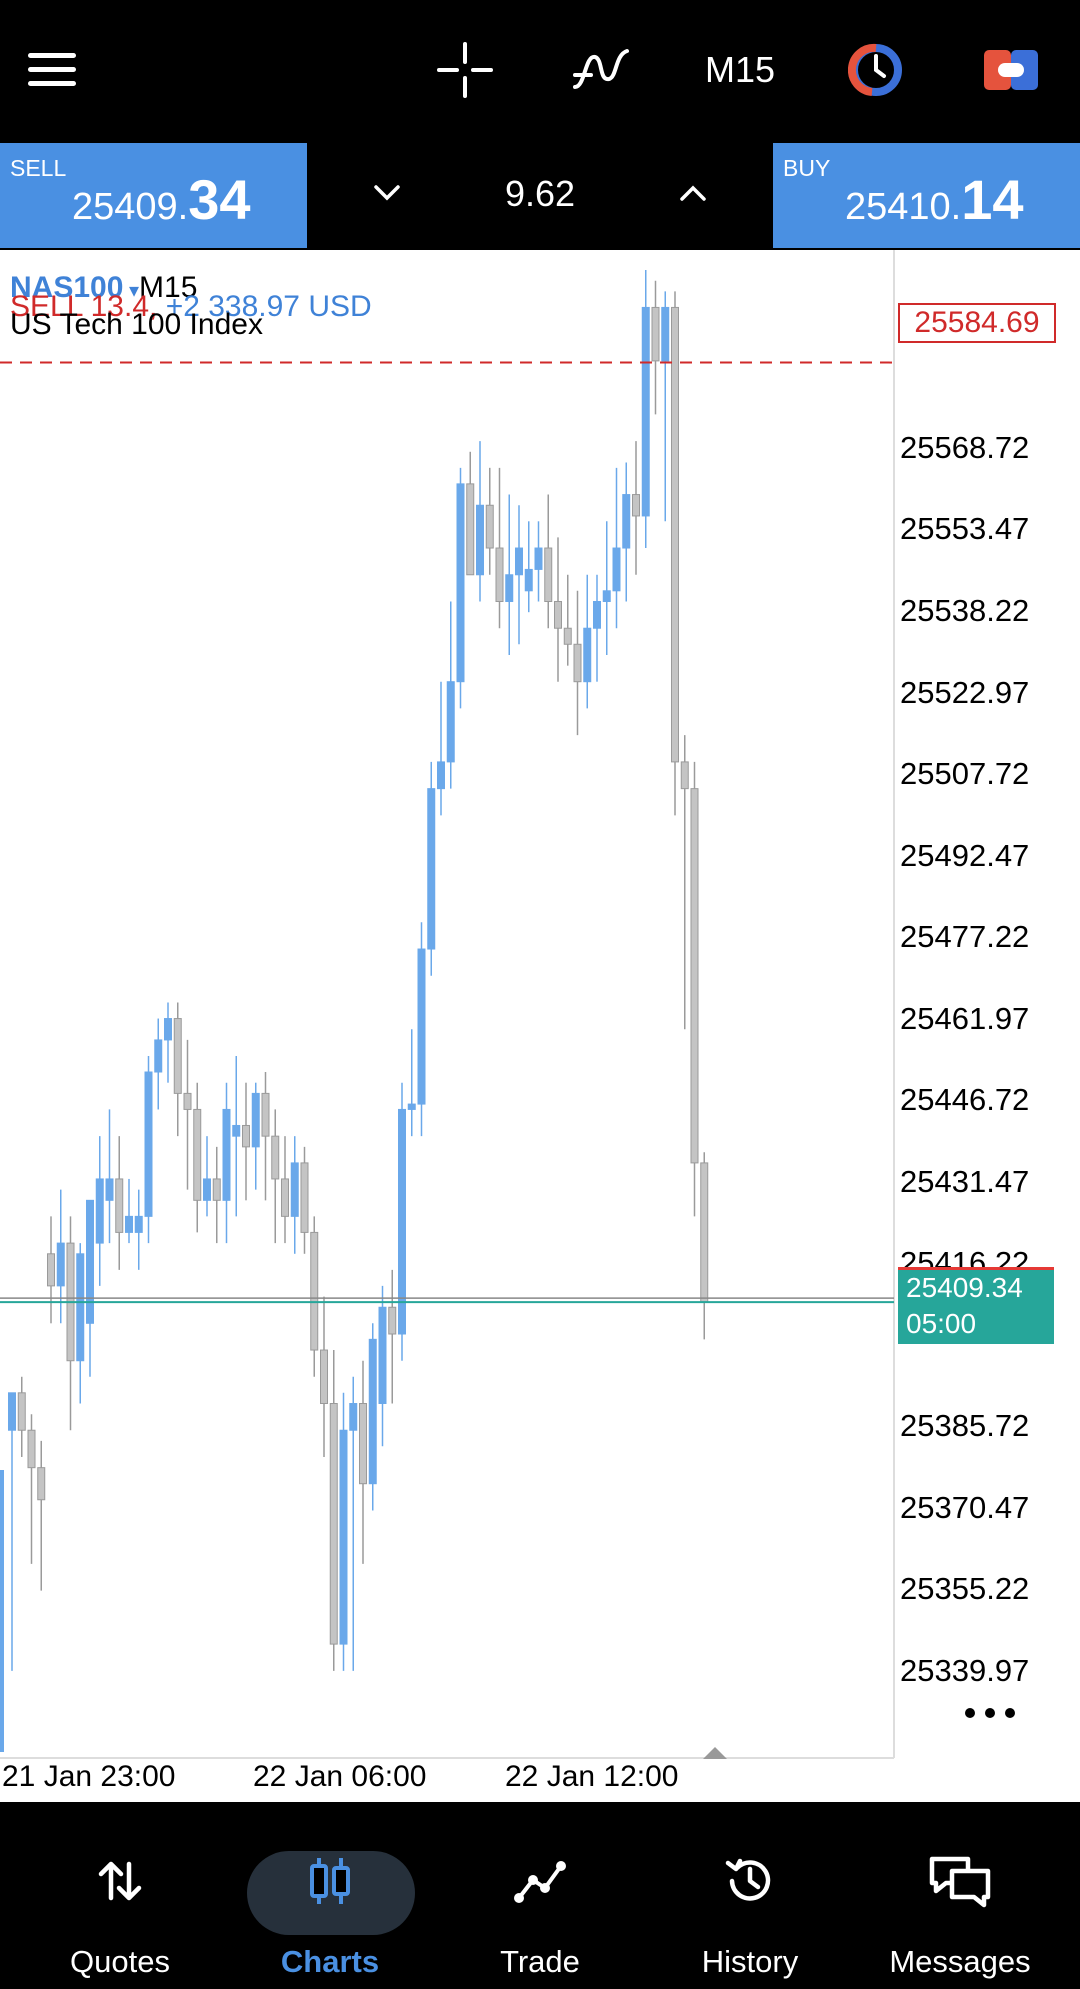 The height and width of the screenshot is (1989, 1080). Describe the element at coordinates (330, 1961) in the screenshot. I see `tab-label: Charts` at that location.